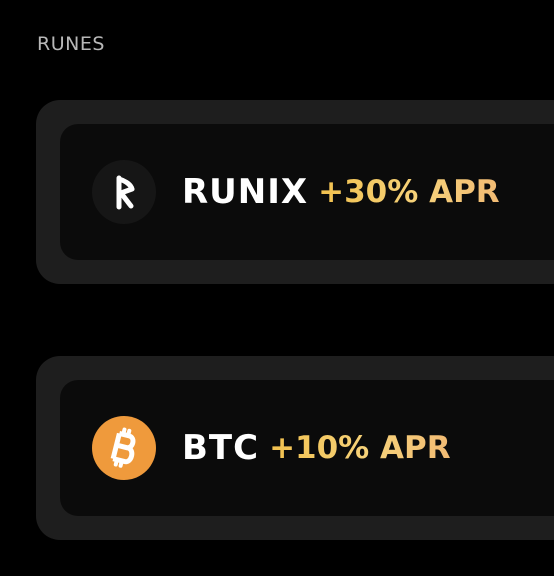 This screenshot has width=554, height=576. I want to click on bitcoin-icon, so click(124, 448).